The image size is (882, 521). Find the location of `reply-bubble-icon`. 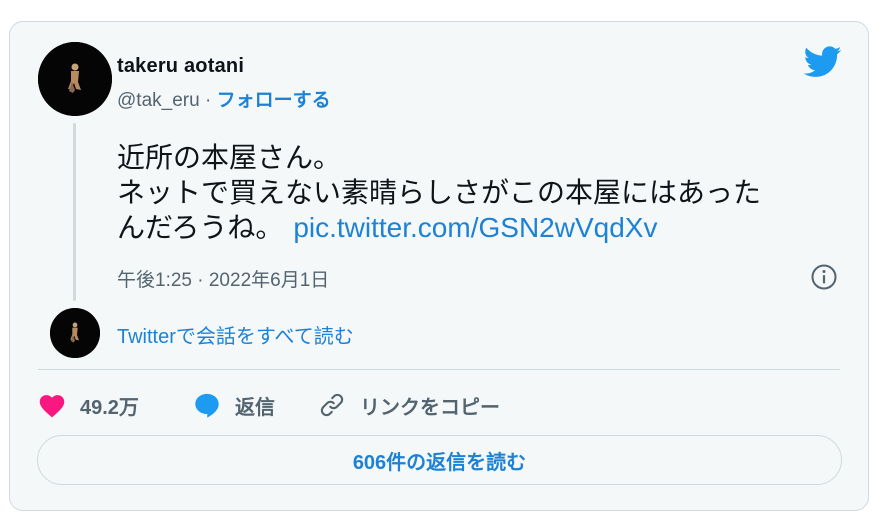

reply-bubble-icon is located at coordinates (207, 405).